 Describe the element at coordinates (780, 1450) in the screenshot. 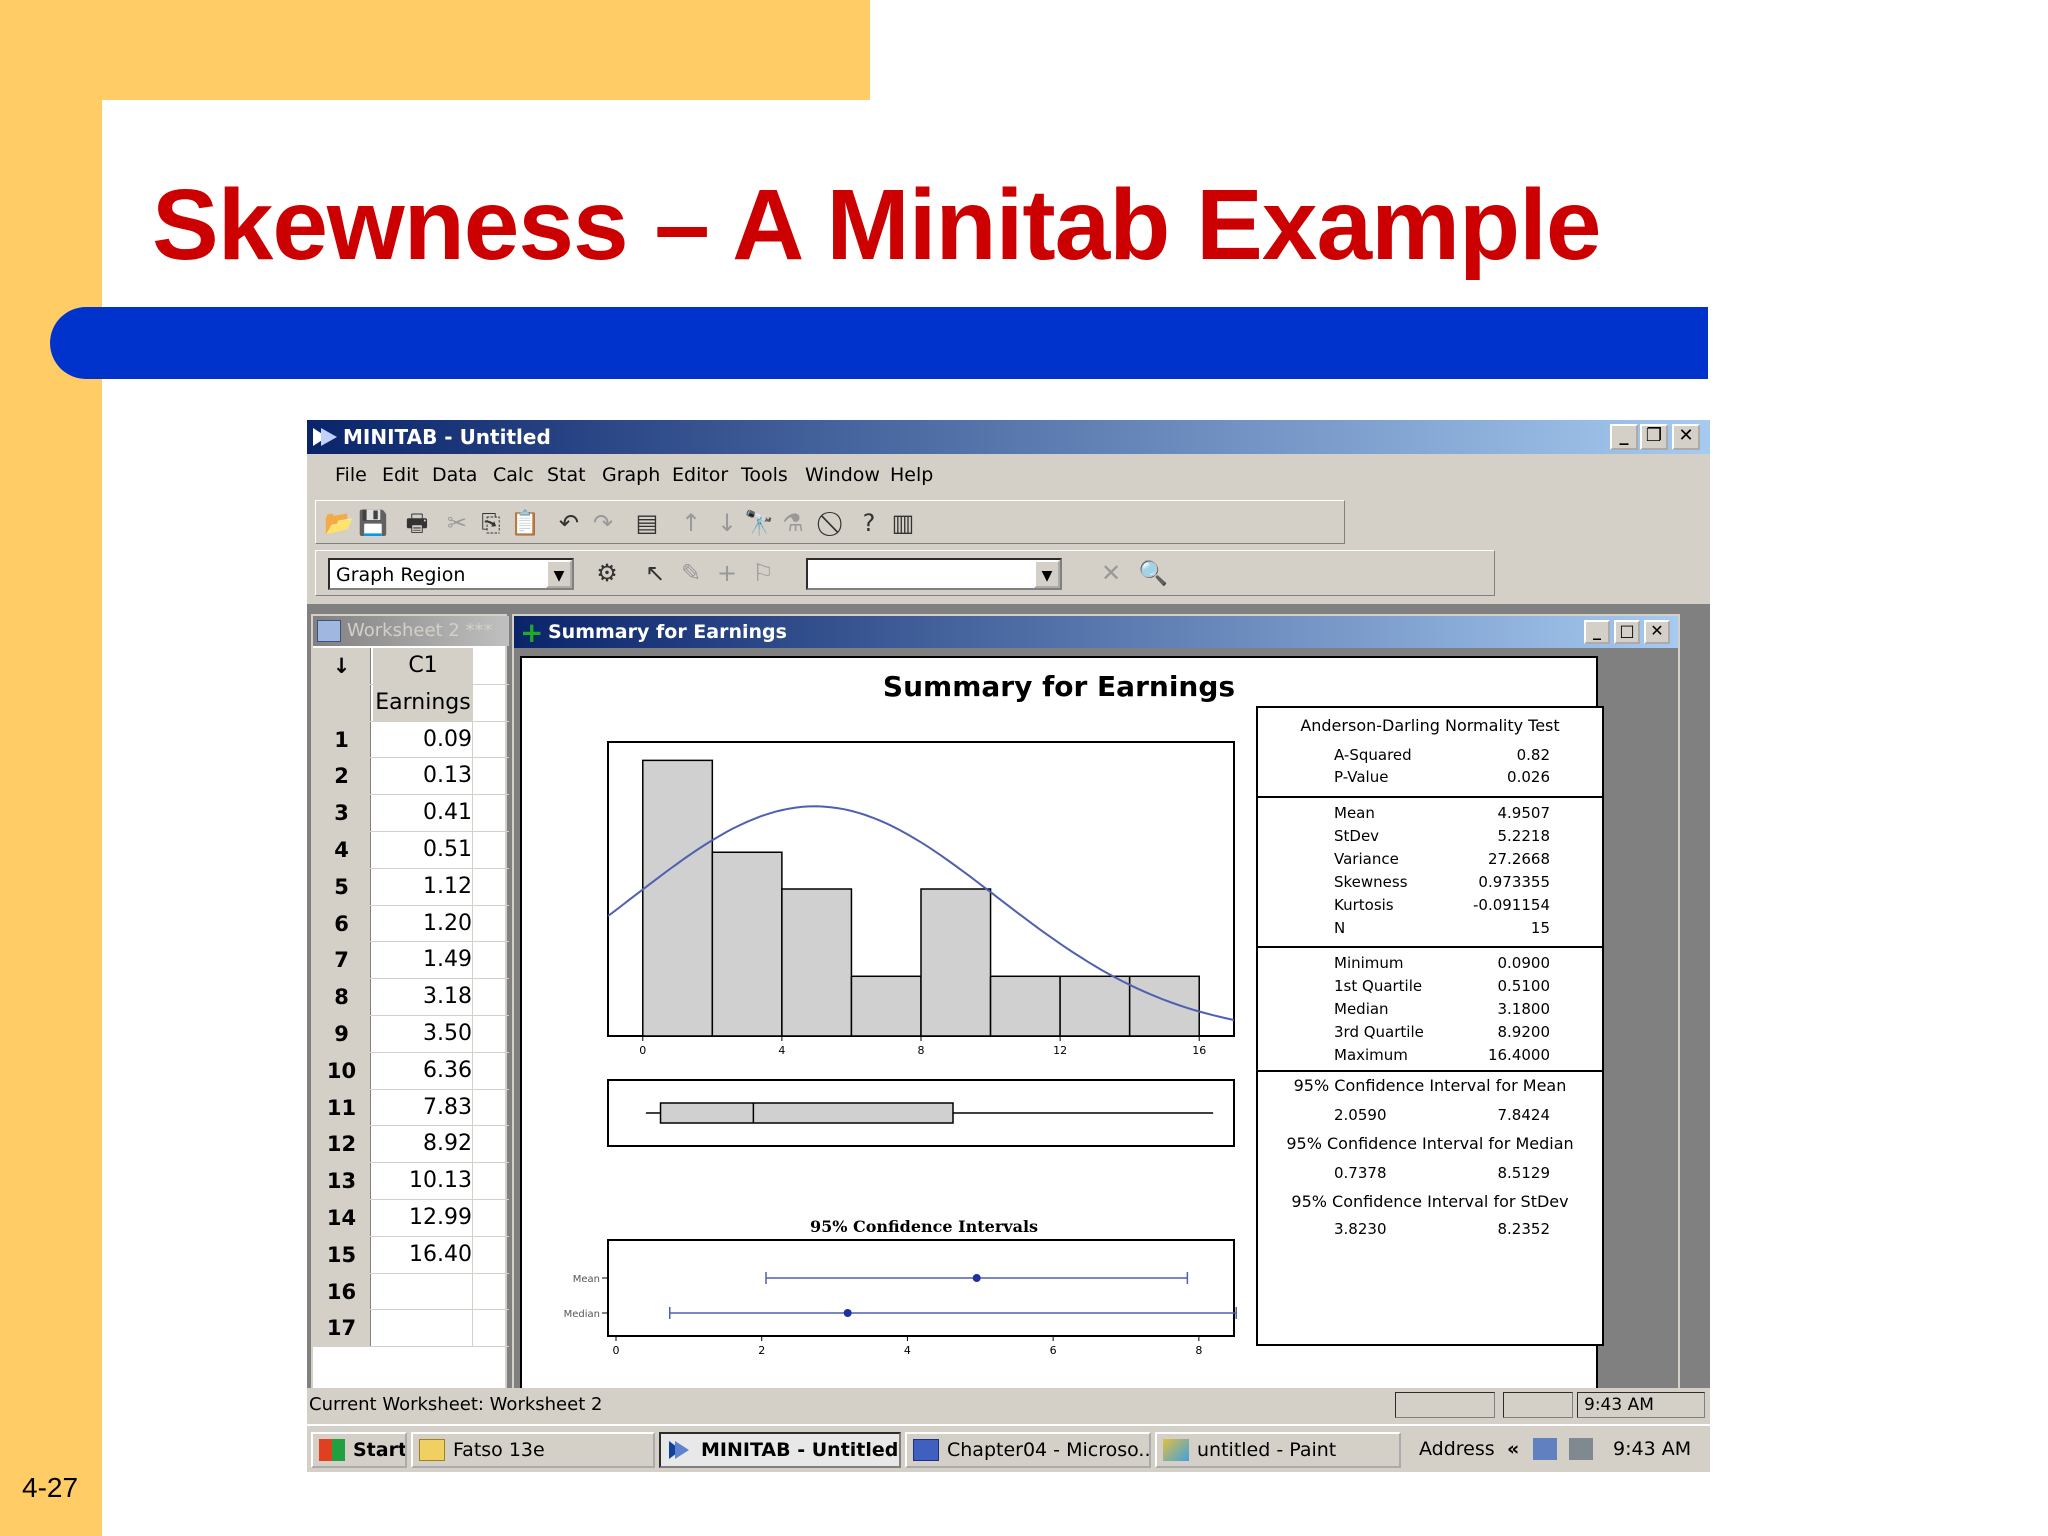

I see `taskbar-item-minitab: MINITAB - Untitled` at that location.